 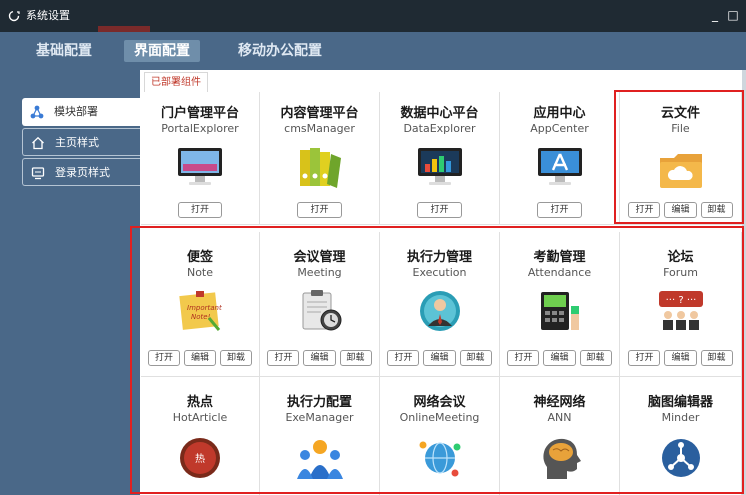 I want to click on module-card-portal-explorer: 门户管理平台 PortalExplorer 打开, so click(x=200, y=158).